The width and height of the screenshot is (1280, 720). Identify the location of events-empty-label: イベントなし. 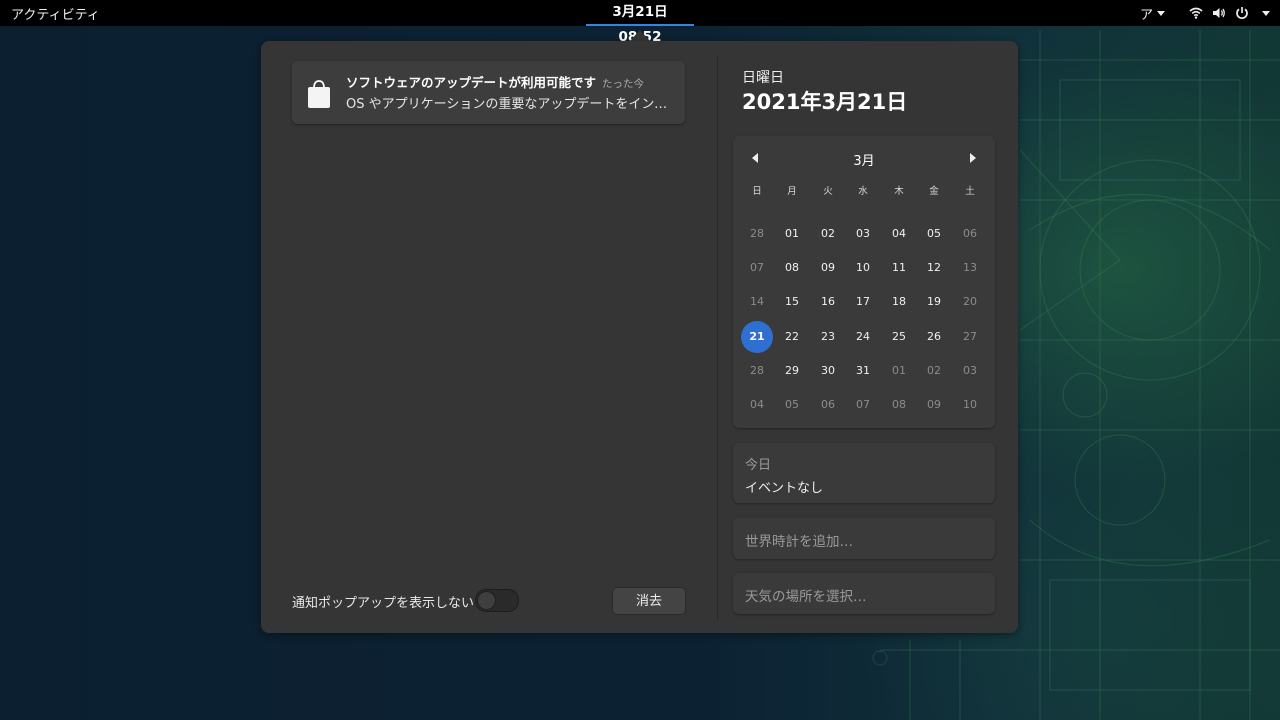
(784, 488).